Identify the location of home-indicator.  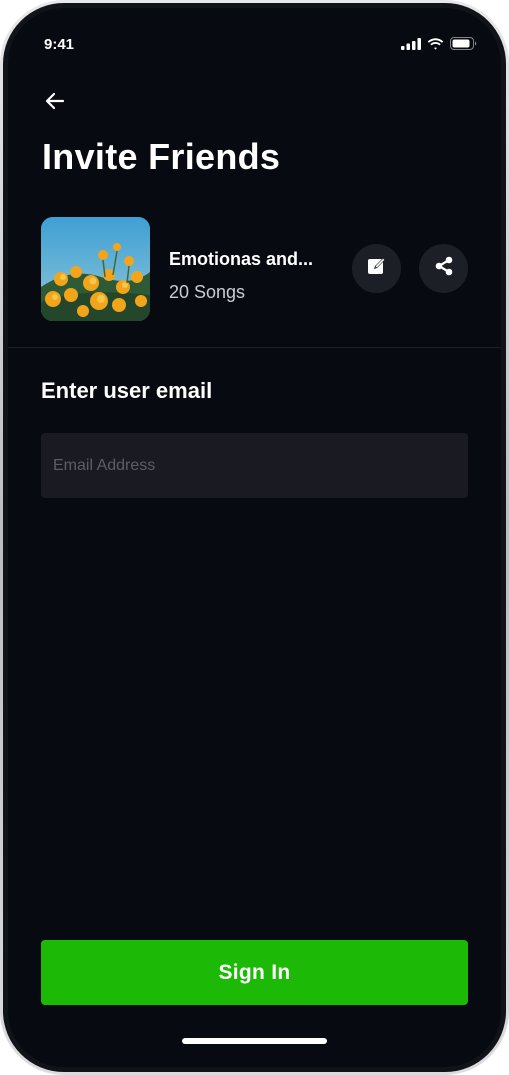
(254, 1041).